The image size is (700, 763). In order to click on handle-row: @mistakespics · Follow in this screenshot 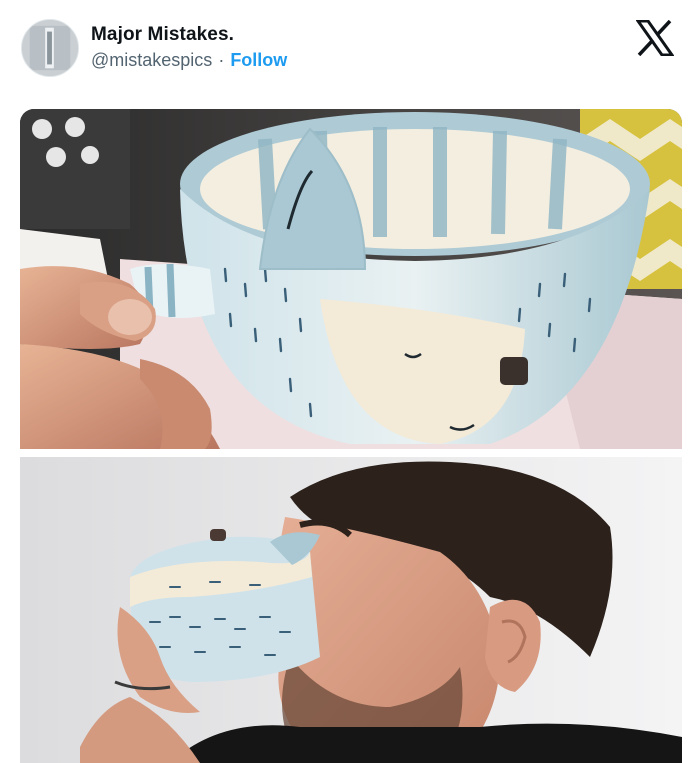, I will do `click(189, 60)`.